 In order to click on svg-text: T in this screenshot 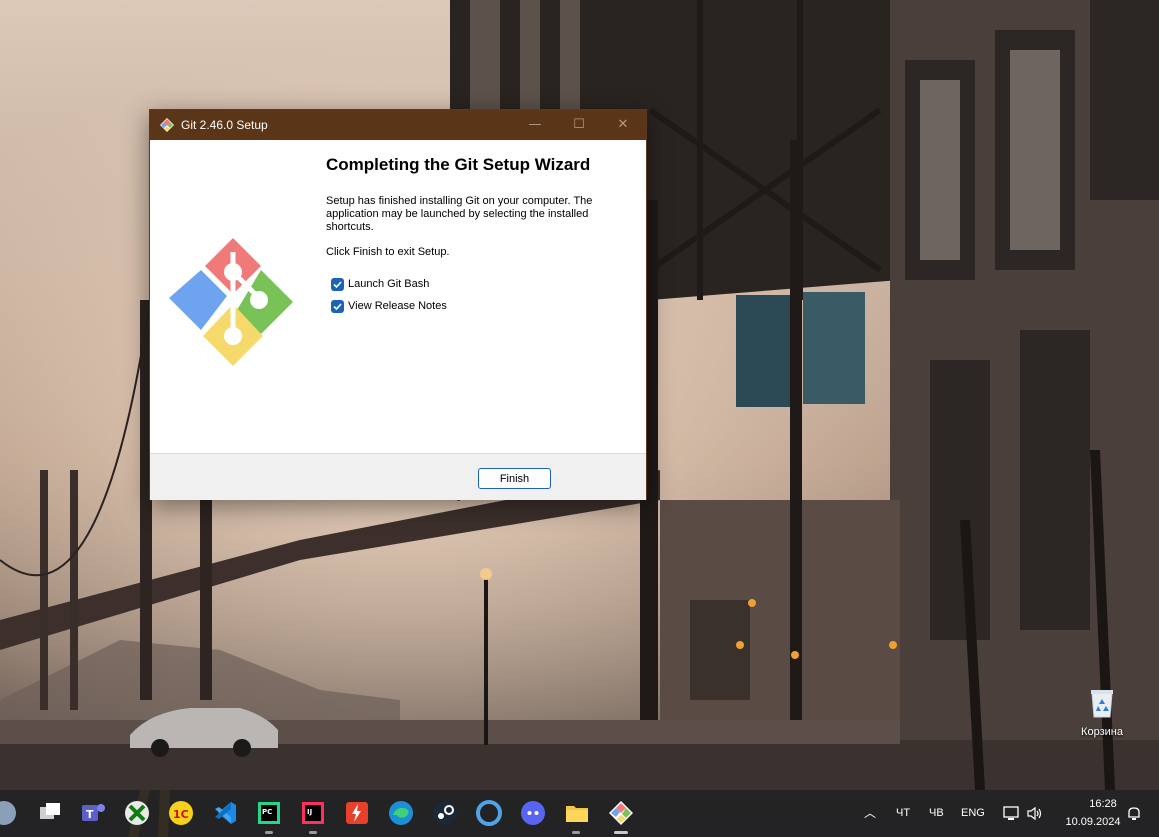, I will do `click(90, 814)`.